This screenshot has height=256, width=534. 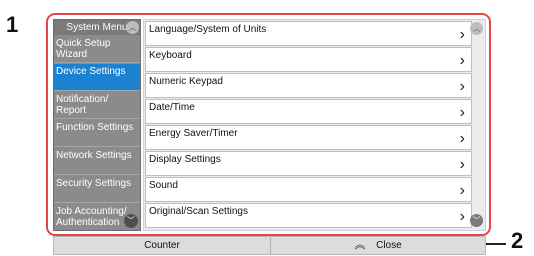 I want to click on list-item-label: Language/System of Units, so click(x=208, y=29).